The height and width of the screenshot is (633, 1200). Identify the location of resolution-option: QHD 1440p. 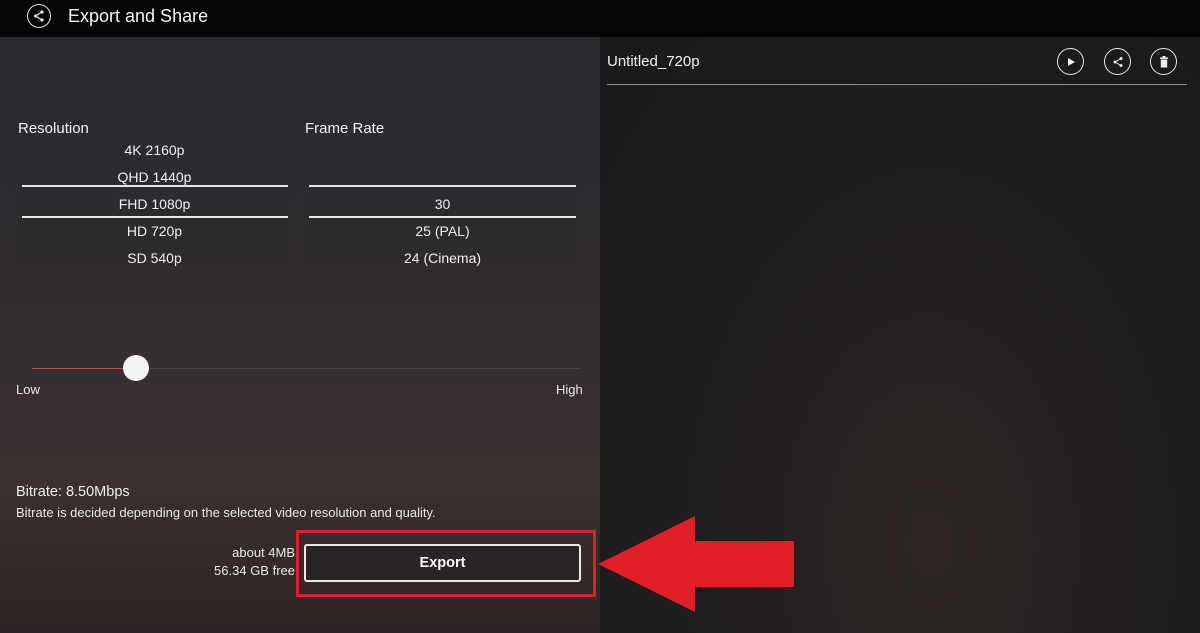
(154, 177).